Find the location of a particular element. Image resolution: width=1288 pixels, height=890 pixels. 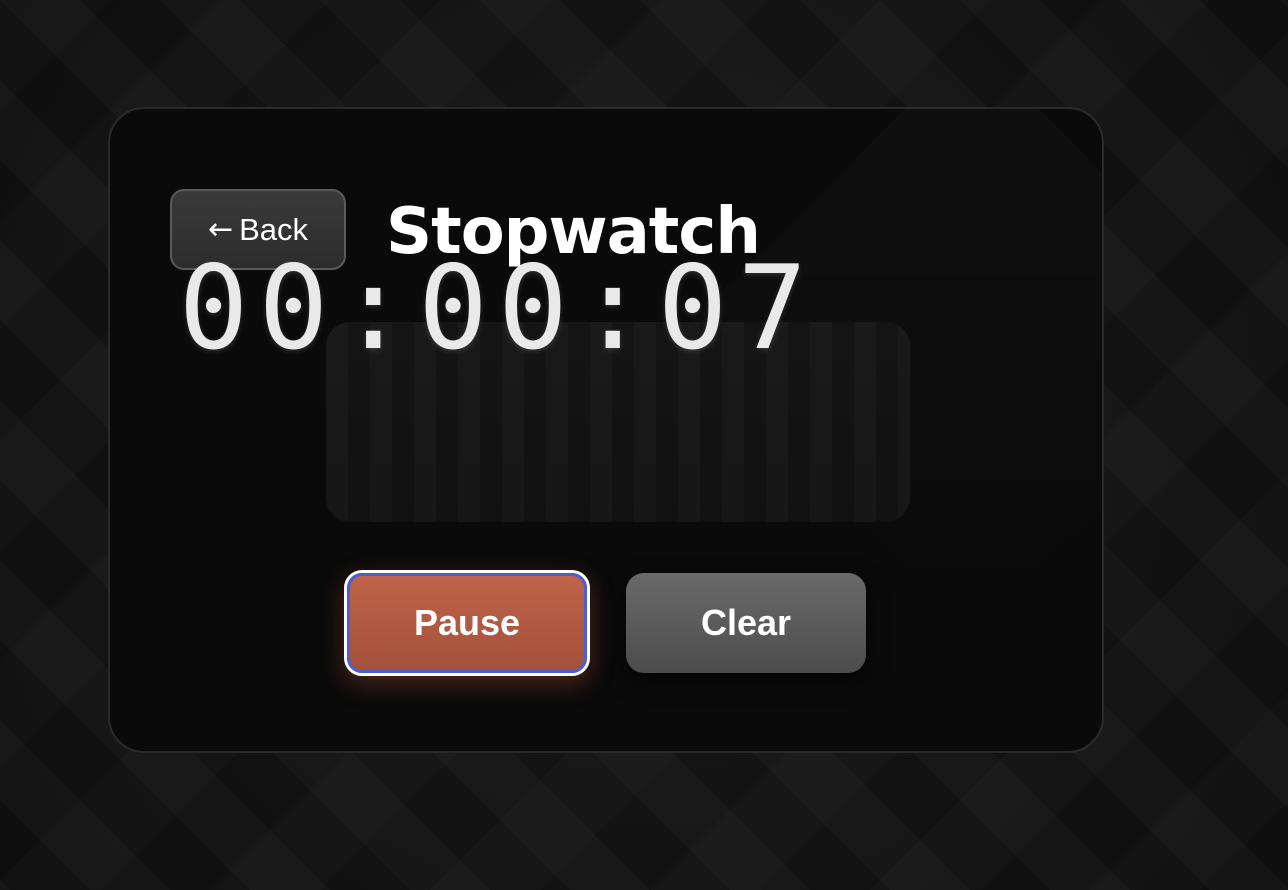

clear-button: Clear is located at coordinates (746, 623).